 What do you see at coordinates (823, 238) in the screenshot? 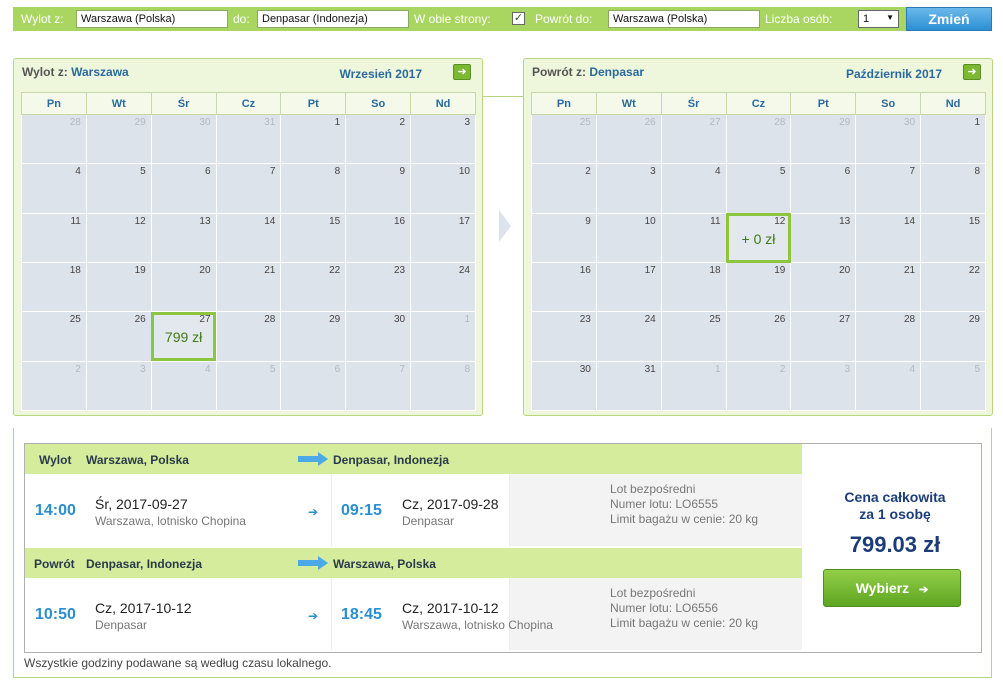
I see `return-calendar-day: 13` at bounding box center [823, 238].